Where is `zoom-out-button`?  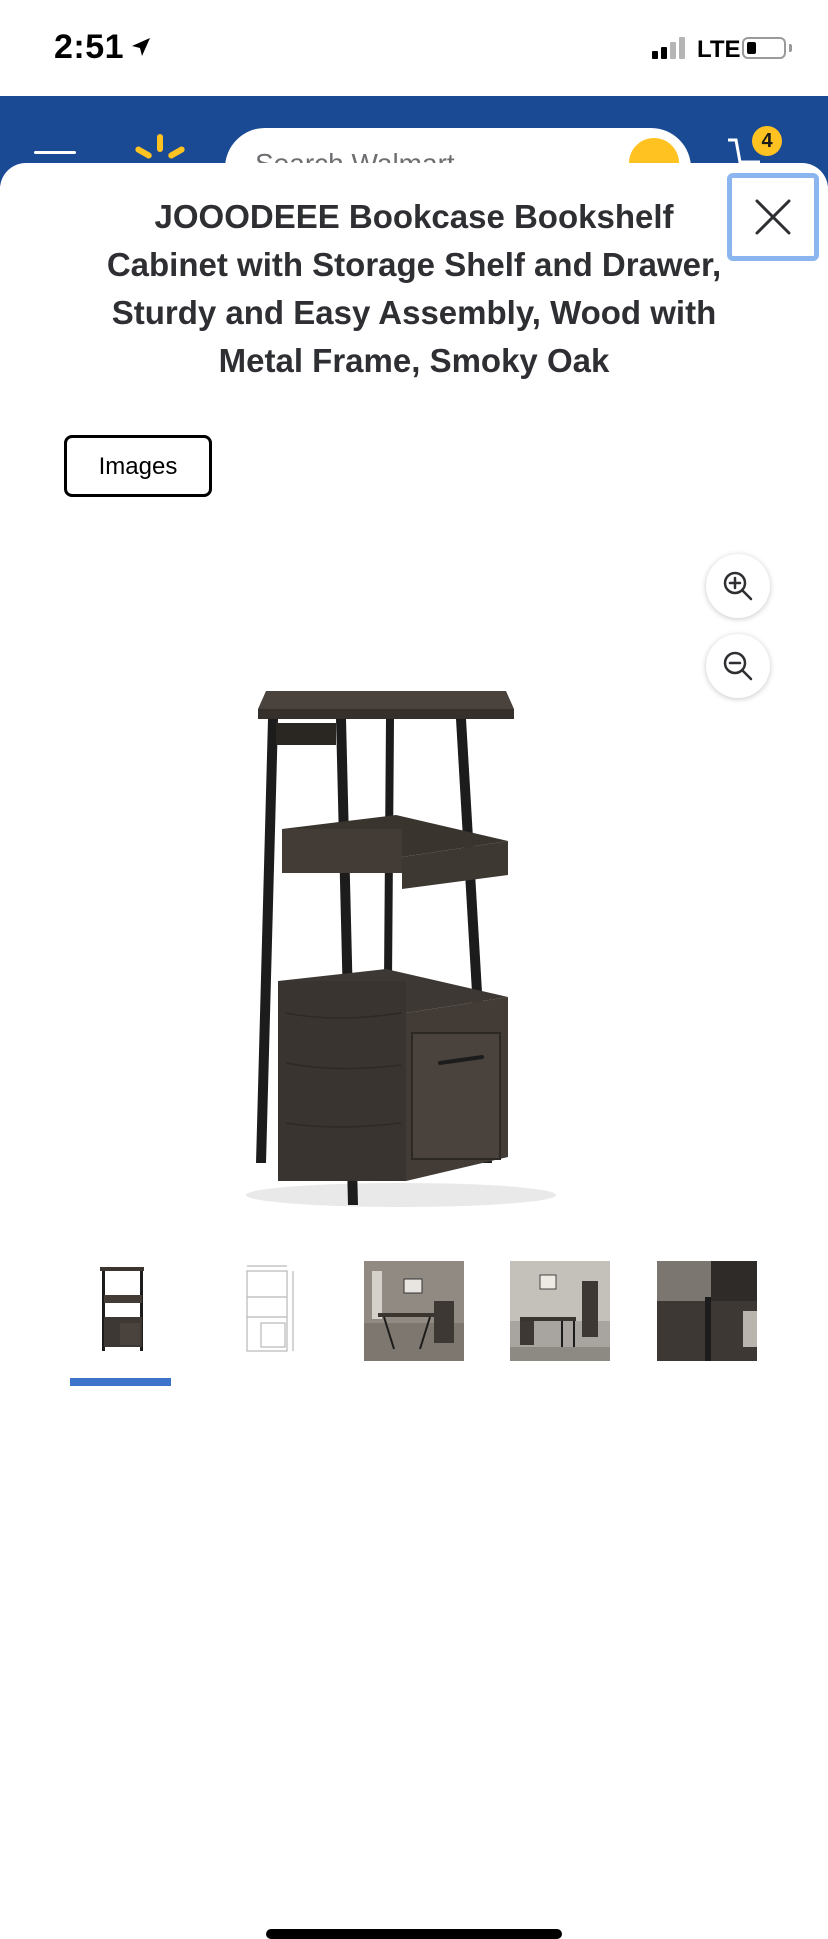
zoom-out-button is located at coordinates (738, 666).